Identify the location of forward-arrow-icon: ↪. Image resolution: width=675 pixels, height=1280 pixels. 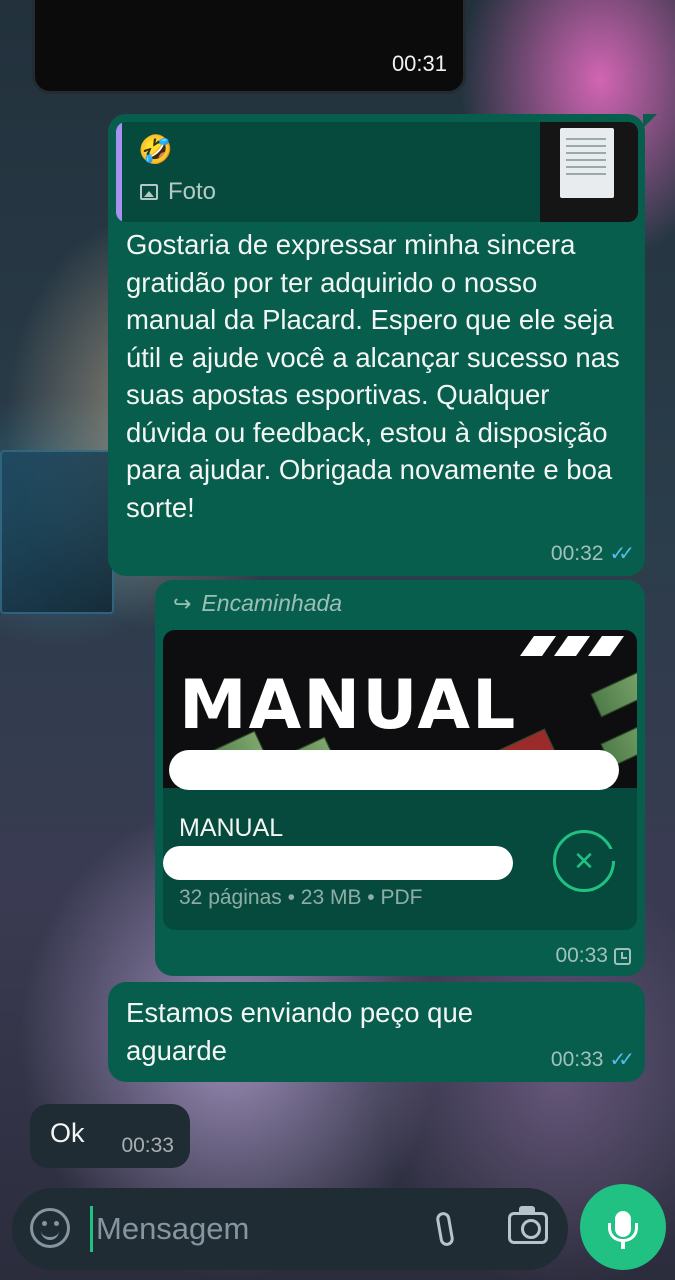
(182, 603).